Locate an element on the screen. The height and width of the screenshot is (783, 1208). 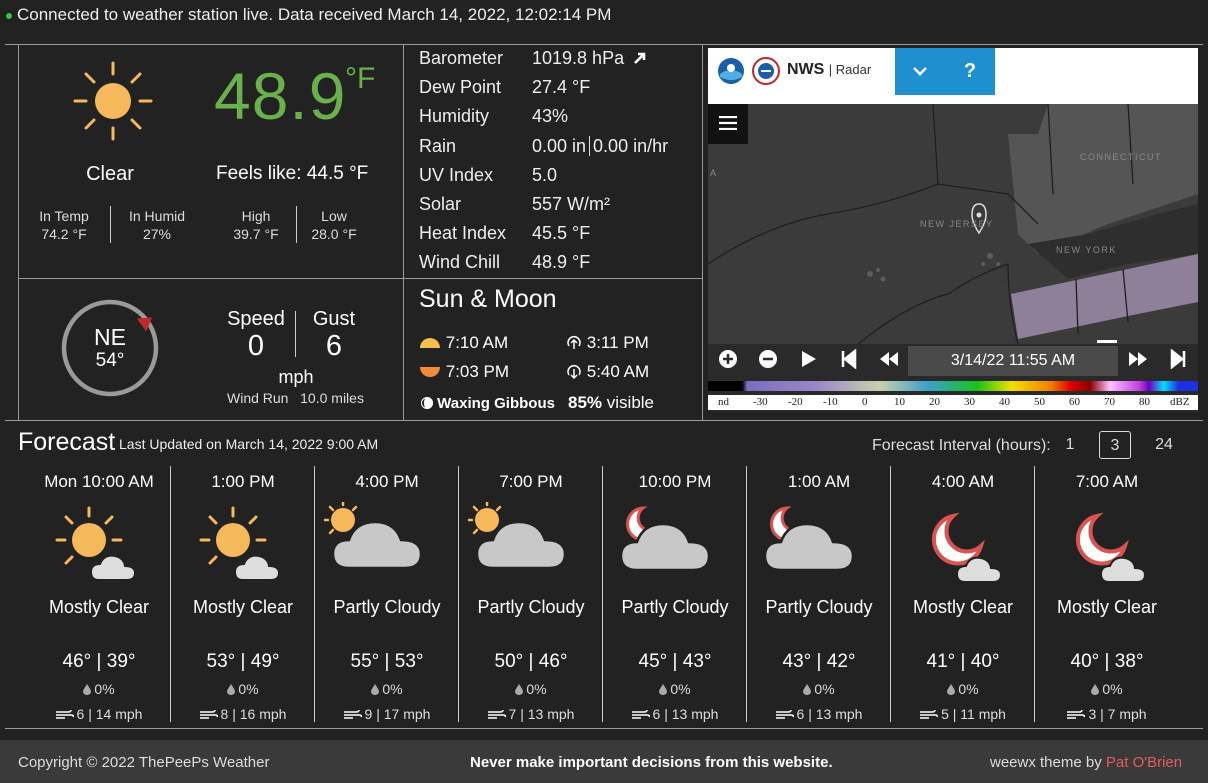
sun-moon-title: Sun & Moon is located at coordinates (488, 299).